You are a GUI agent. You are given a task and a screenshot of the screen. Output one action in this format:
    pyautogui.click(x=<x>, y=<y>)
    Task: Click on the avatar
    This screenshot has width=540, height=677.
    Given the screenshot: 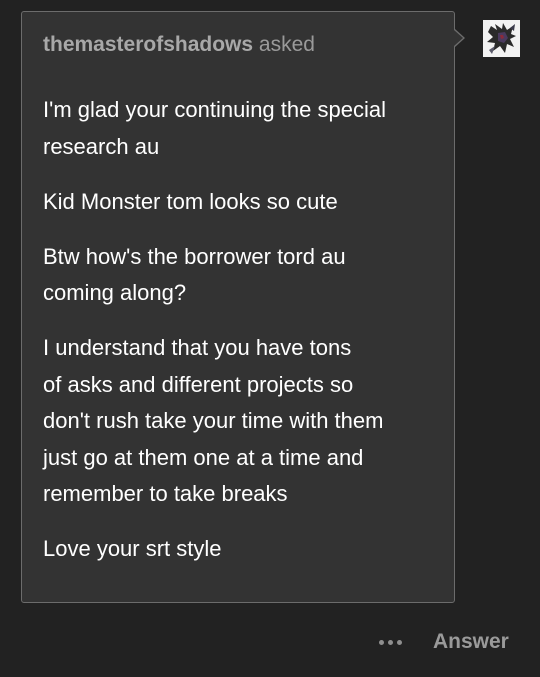 What is the action you would take?
    pyautogui.click(x=501, y=38)
    